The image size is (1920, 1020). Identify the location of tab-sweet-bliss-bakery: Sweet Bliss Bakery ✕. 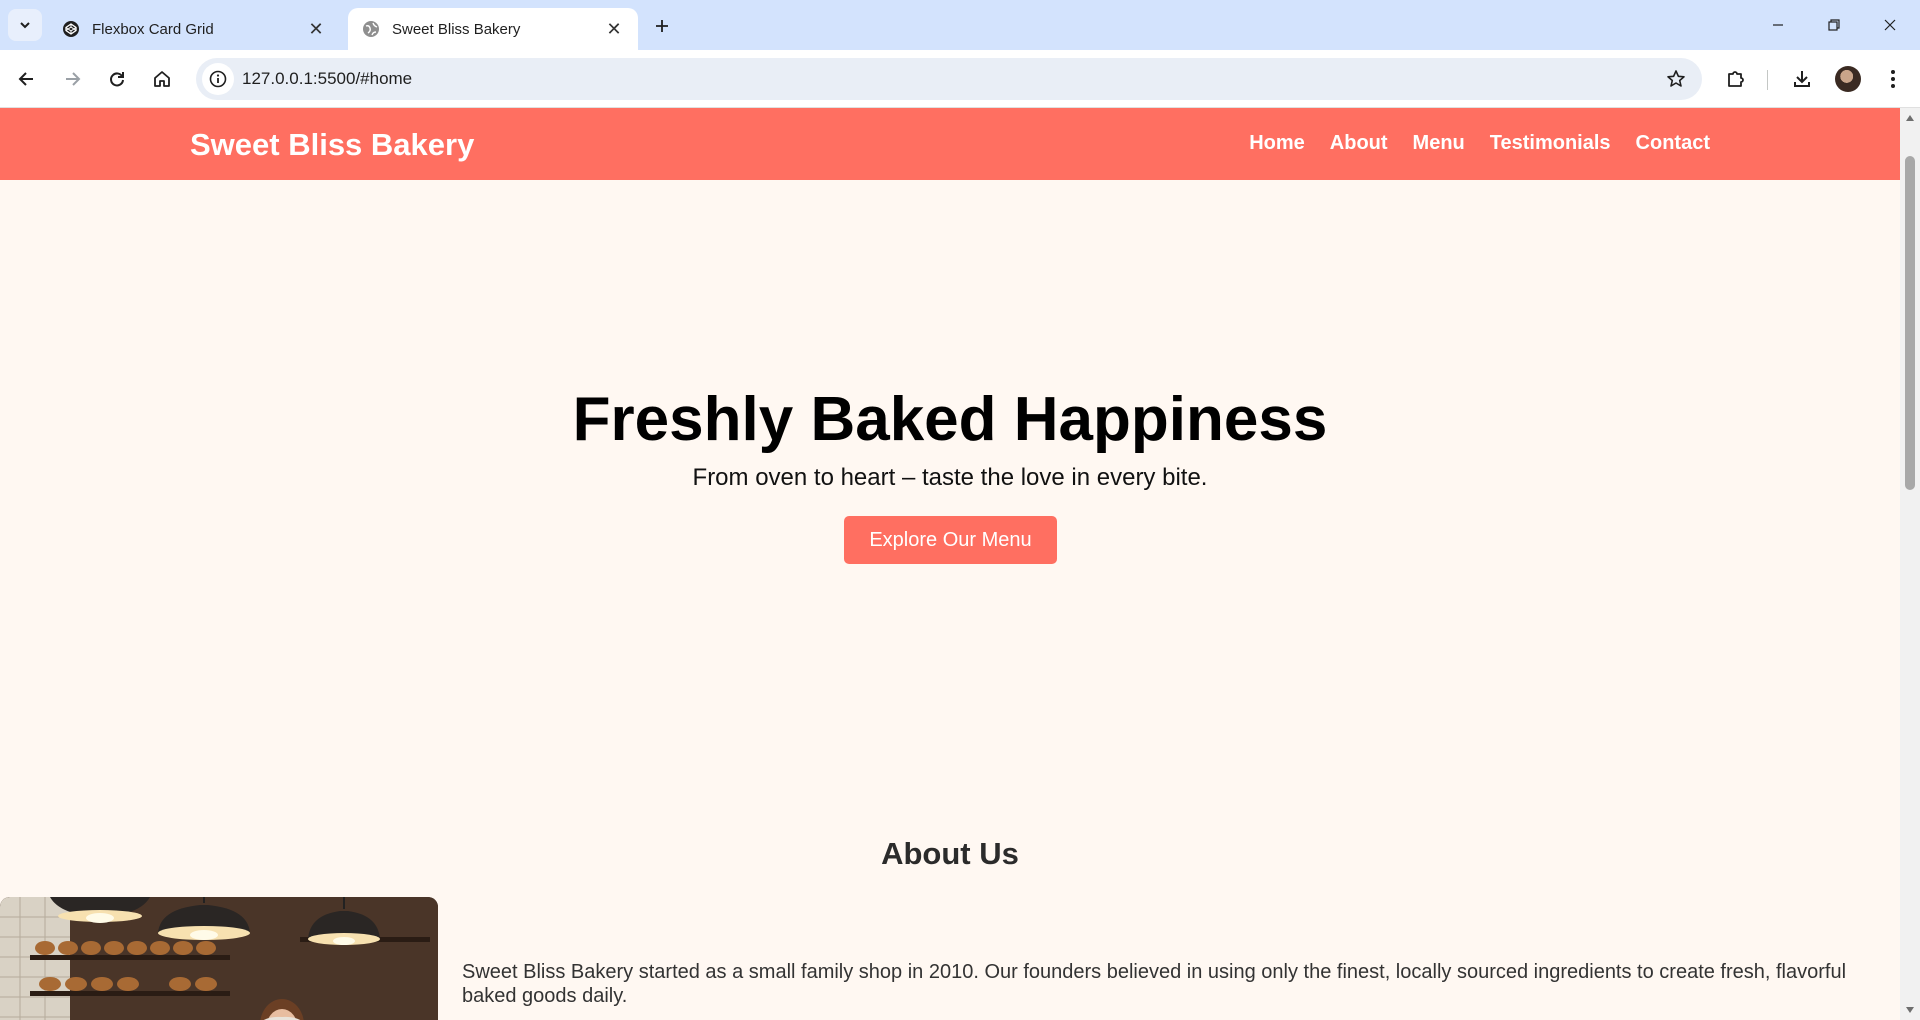
(493, 29).